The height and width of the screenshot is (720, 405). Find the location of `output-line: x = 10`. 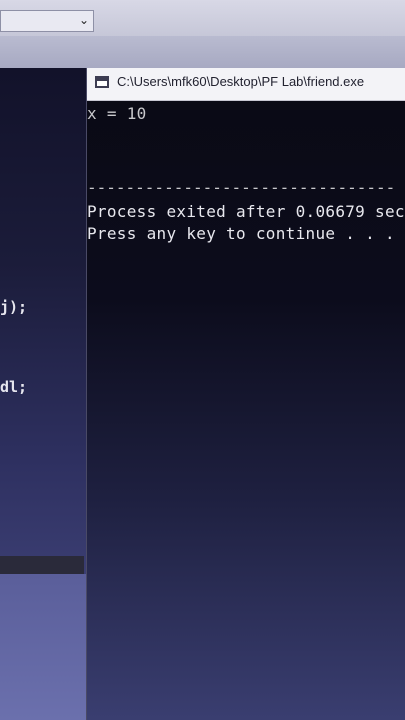

output-line: x = 10 is located at coordinates (117, 113).